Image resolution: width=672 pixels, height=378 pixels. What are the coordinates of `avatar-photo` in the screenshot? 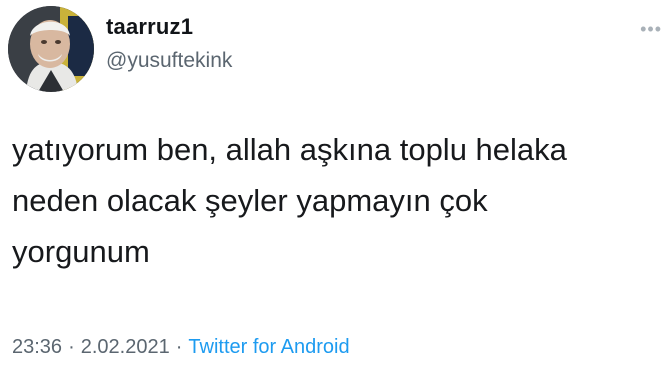 It's located at (51, 49).